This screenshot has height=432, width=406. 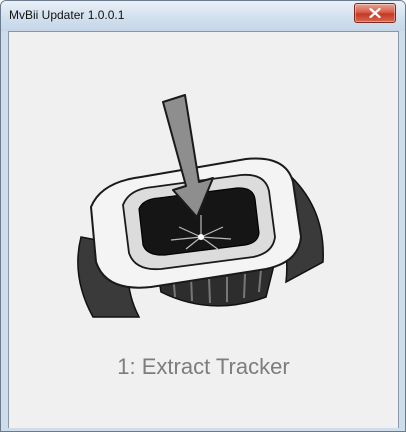 I want to click on close-button, so click(x=375, y=13).